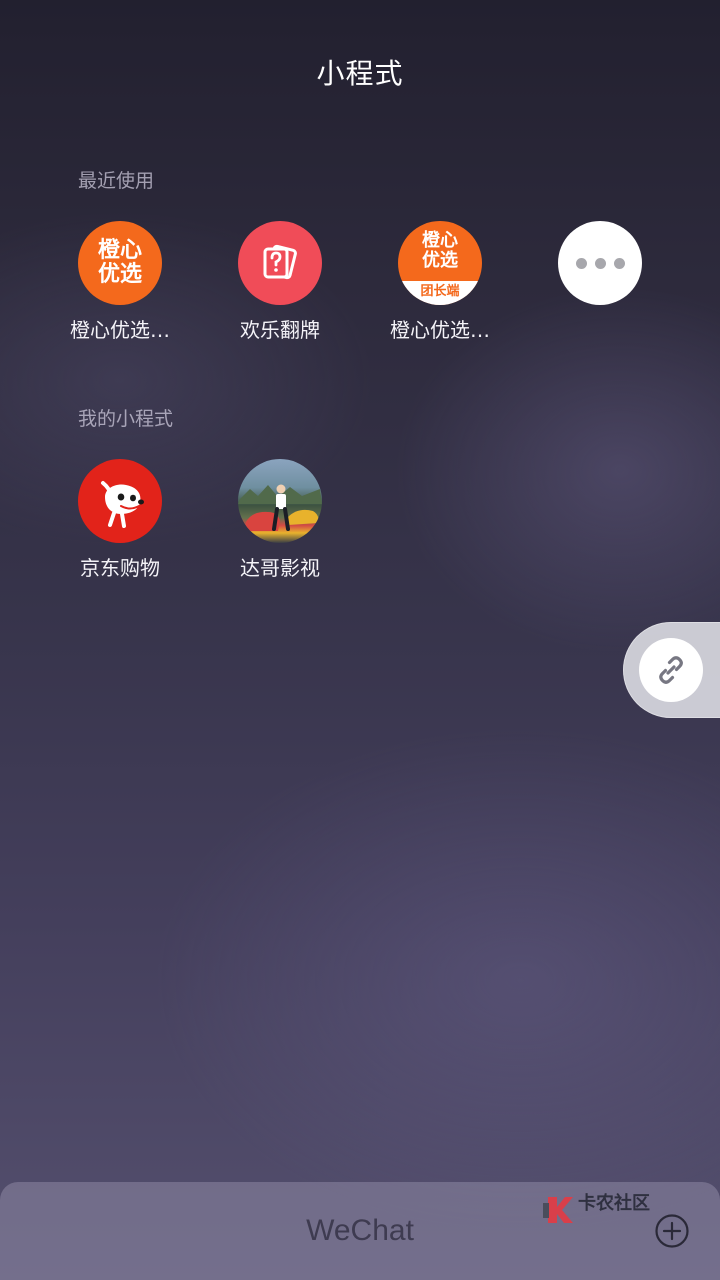  Describe the element at coordinates (614, 1203) in the screenshot. I see `watermark-text: 卡农社区` at that location.